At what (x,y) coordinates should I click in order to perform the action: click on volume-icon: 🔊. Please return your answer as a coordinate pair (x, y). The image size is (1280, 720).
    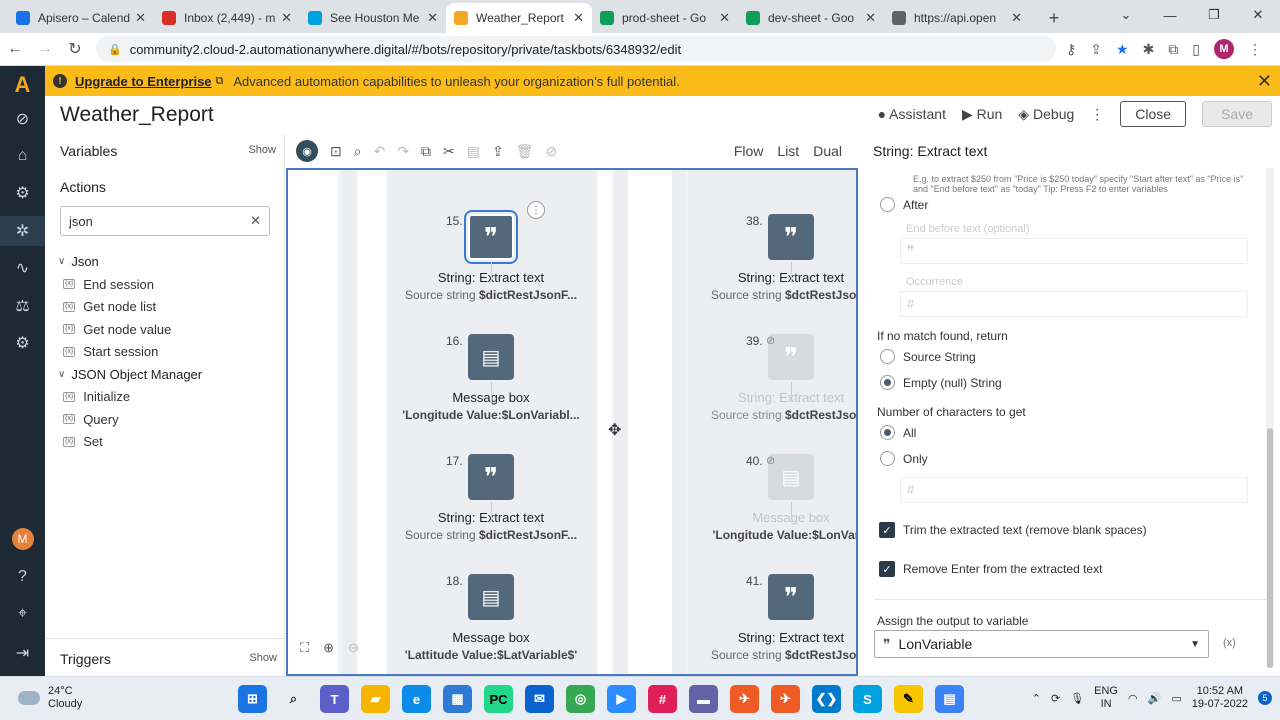
    Looking at the image, I should click on (1155, 698).